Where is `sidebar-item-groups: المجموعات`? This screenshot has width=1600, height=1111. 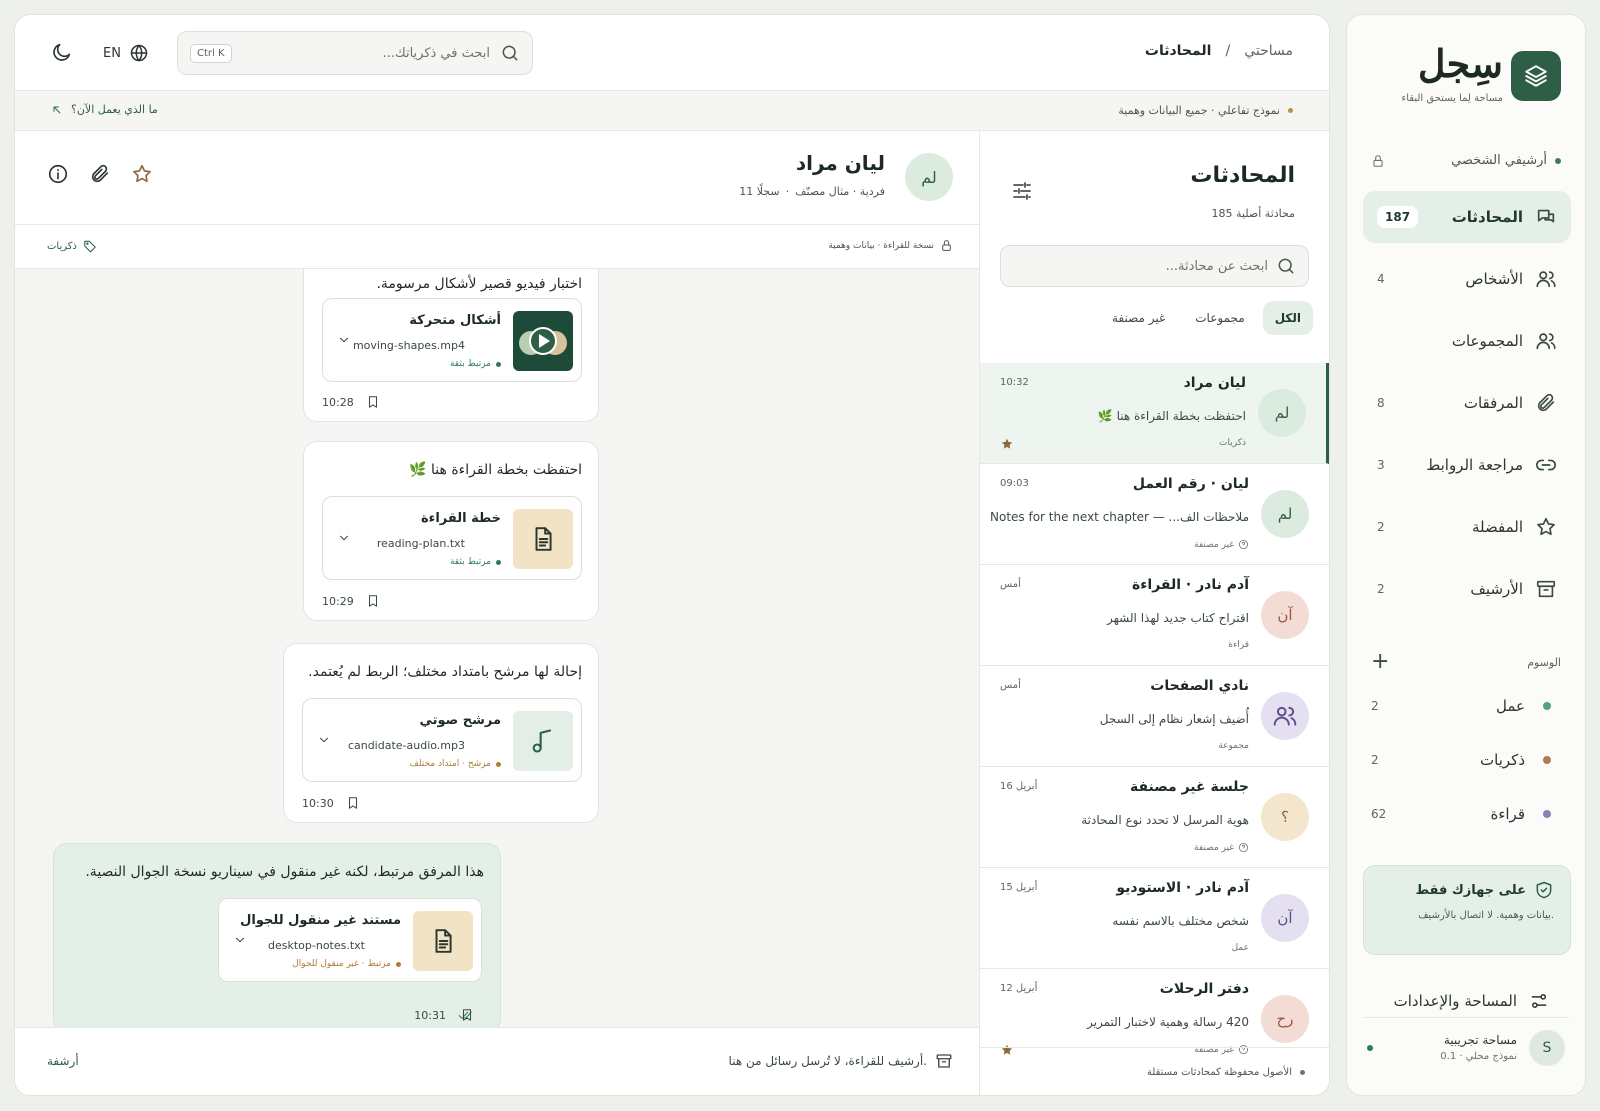 sidebar-item-groups: المجموعات is located at coordinates (1467, 341).